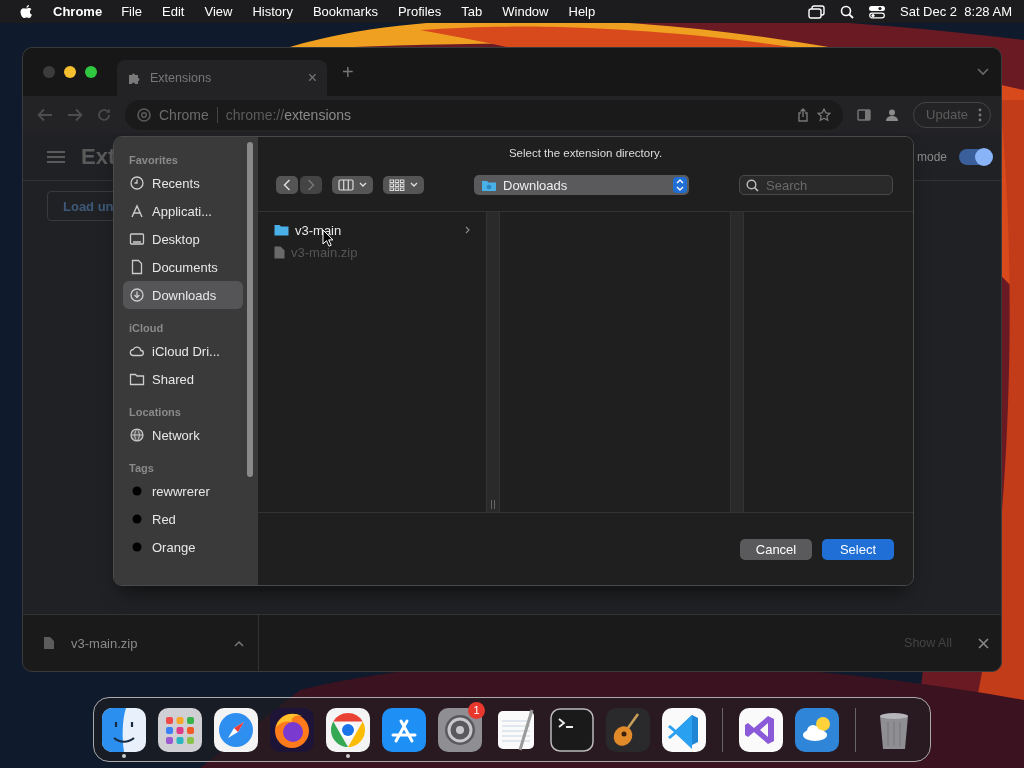  What do you see at coordinates (312, 78) in the screenshot?
I see `tab-close-button: ×` at bounding box center [312, 78].